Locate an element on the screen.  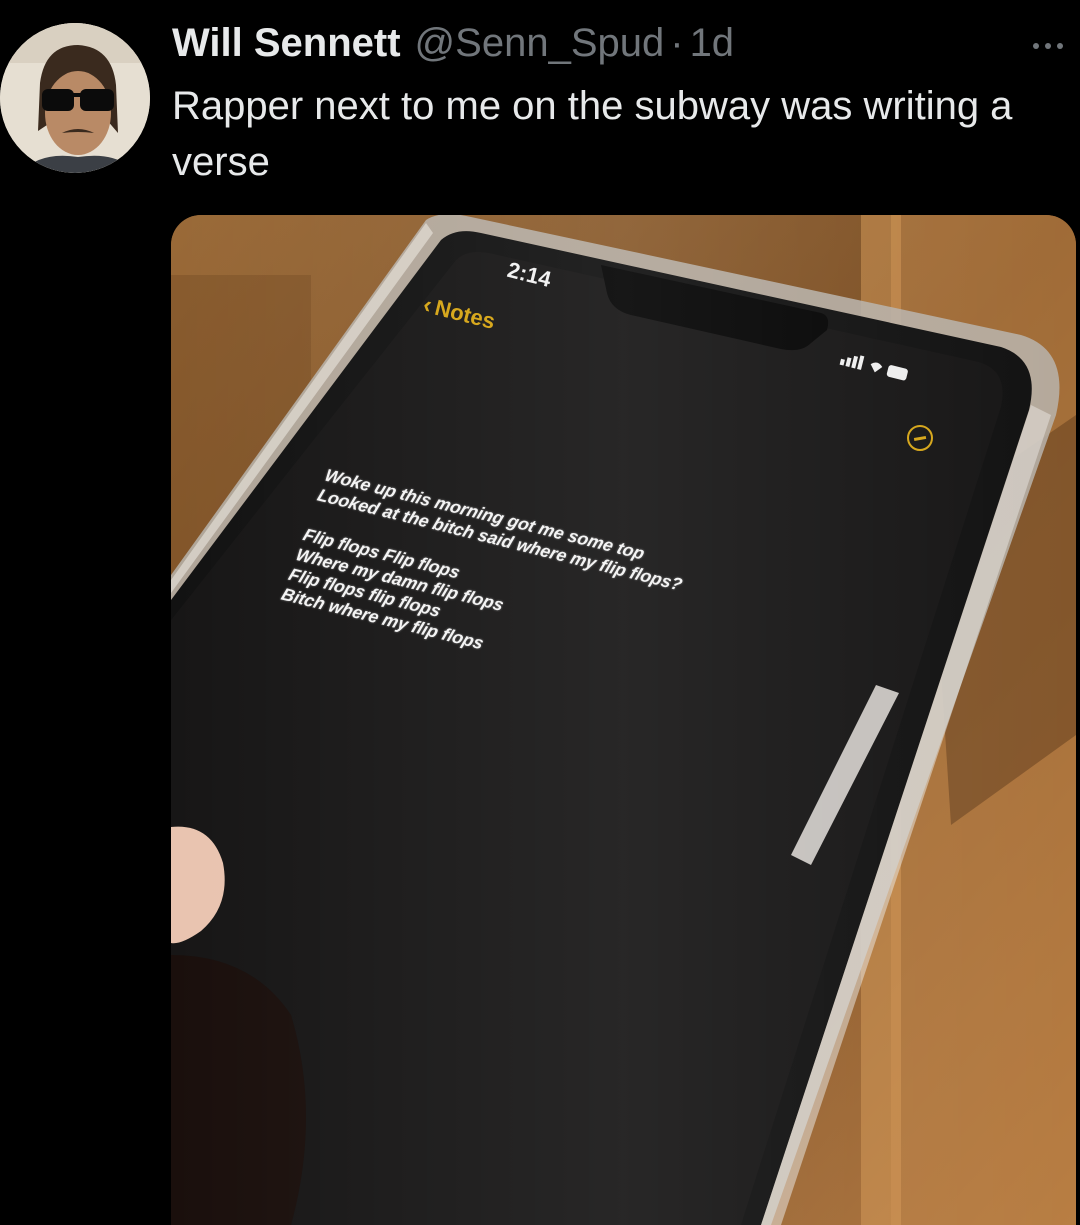
more-options-button is located at coordinates (1048, 46).